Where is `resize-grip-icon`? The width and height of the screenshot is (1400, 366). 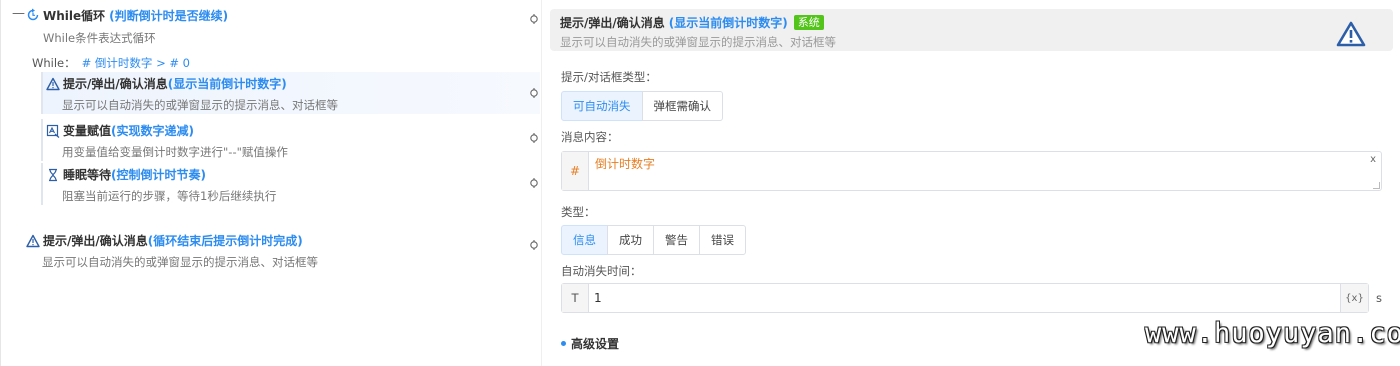
resize-grip-icon is located at coordinates (1376, 185).